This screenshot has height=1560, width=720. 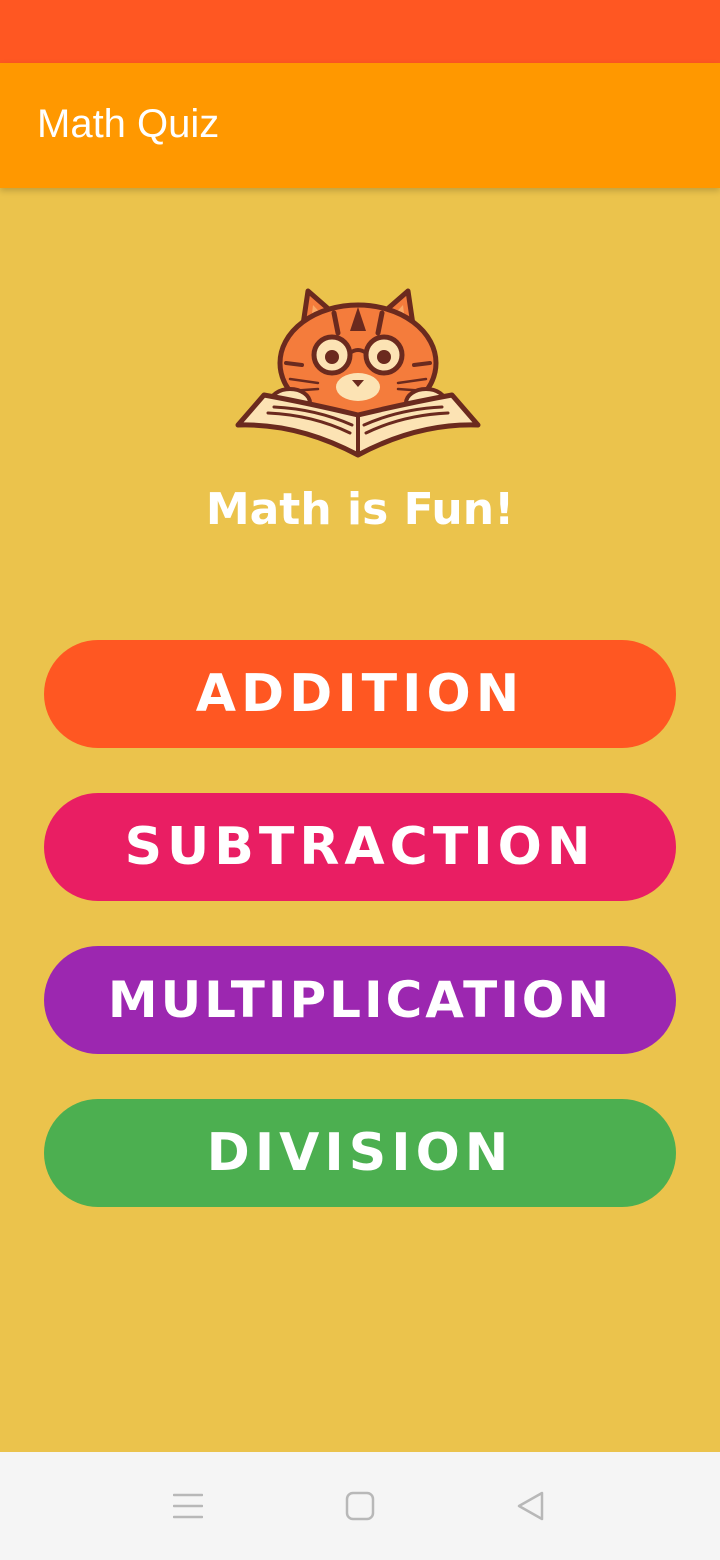 I want to click on menu-icon, so click(x=188, y=1506).